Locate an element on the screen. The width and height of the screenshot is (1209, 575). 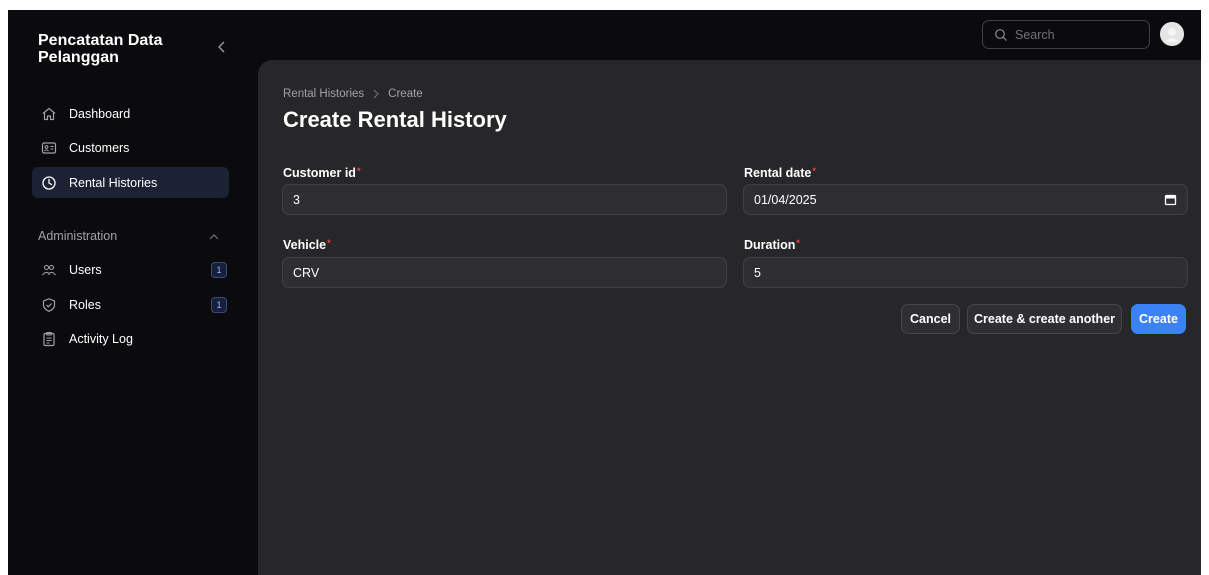
brand-title: Pencatatan Data Pelanggan is located at coordinates (100, 49).